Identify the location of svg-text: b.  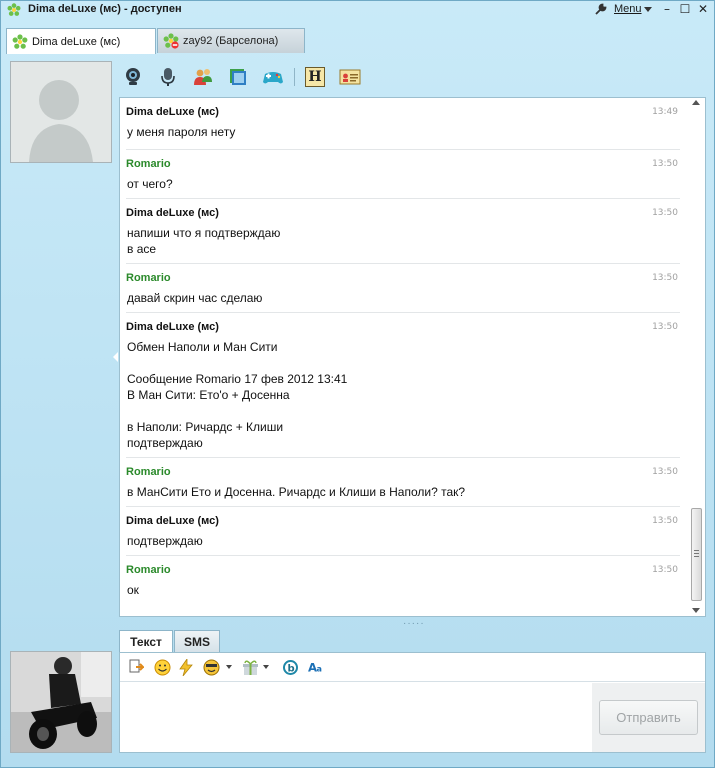
(290, 668).